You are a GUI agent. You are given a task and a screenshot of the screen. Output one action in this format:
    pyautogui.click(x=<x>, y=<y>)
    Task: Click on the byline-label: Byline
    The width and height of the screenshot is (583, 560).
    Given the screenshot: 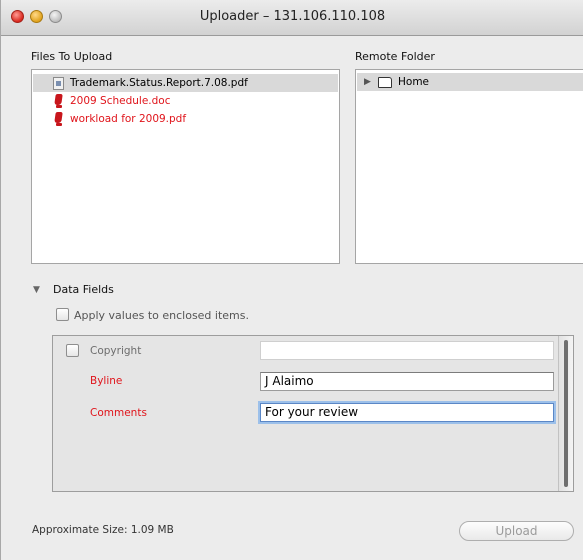 What is the action you would take?
    pyautogui.click(x=106, y=381)
    